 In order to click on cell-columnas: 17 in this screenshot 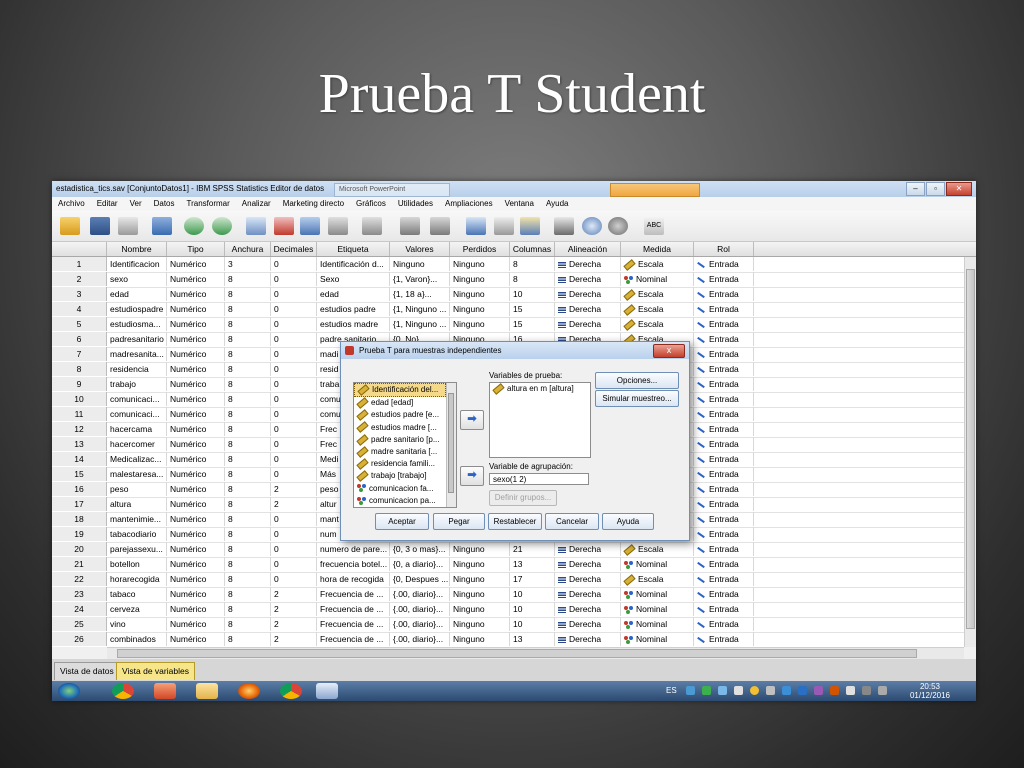, I will do `click(532, 579)`.